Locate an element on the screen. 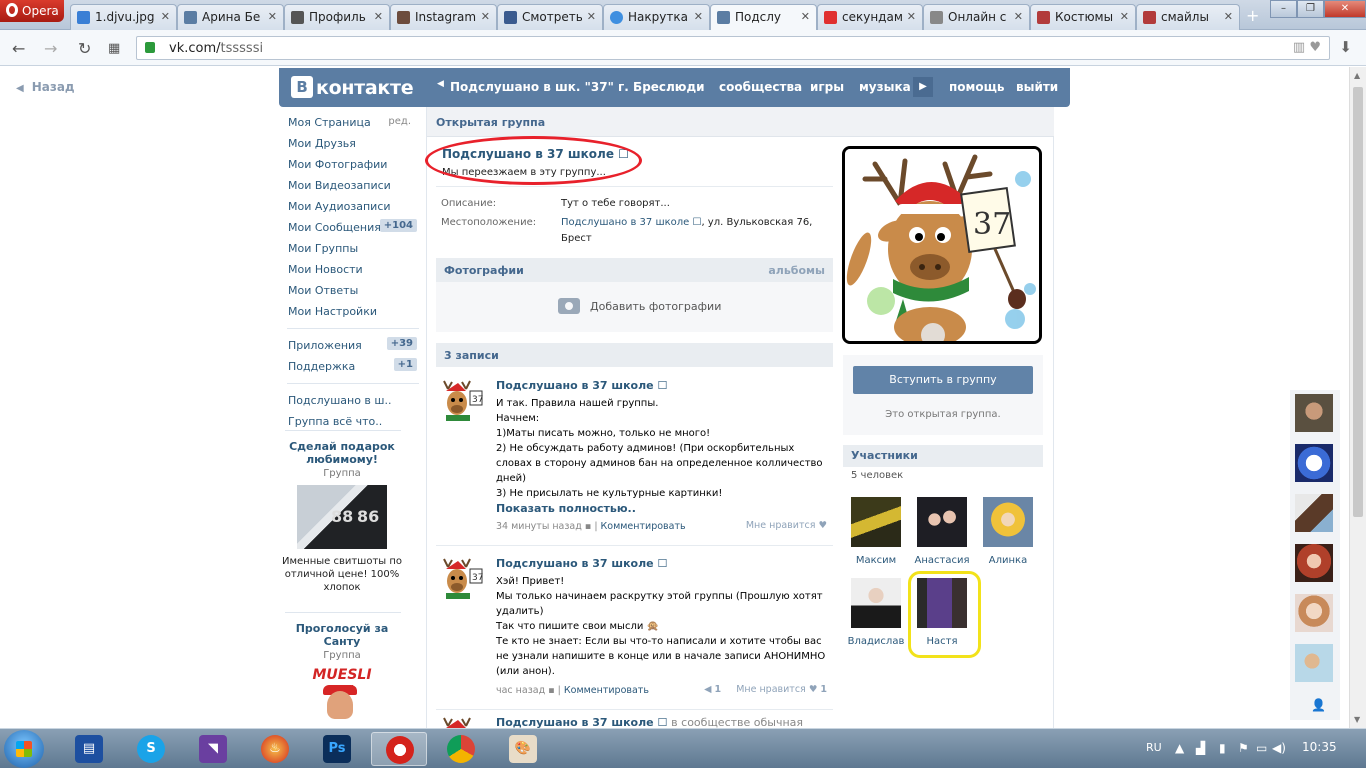 Image resolution: width=1366 pixels, height=768 pixels. minimize-button: – is located at coordinates (1283, 9).